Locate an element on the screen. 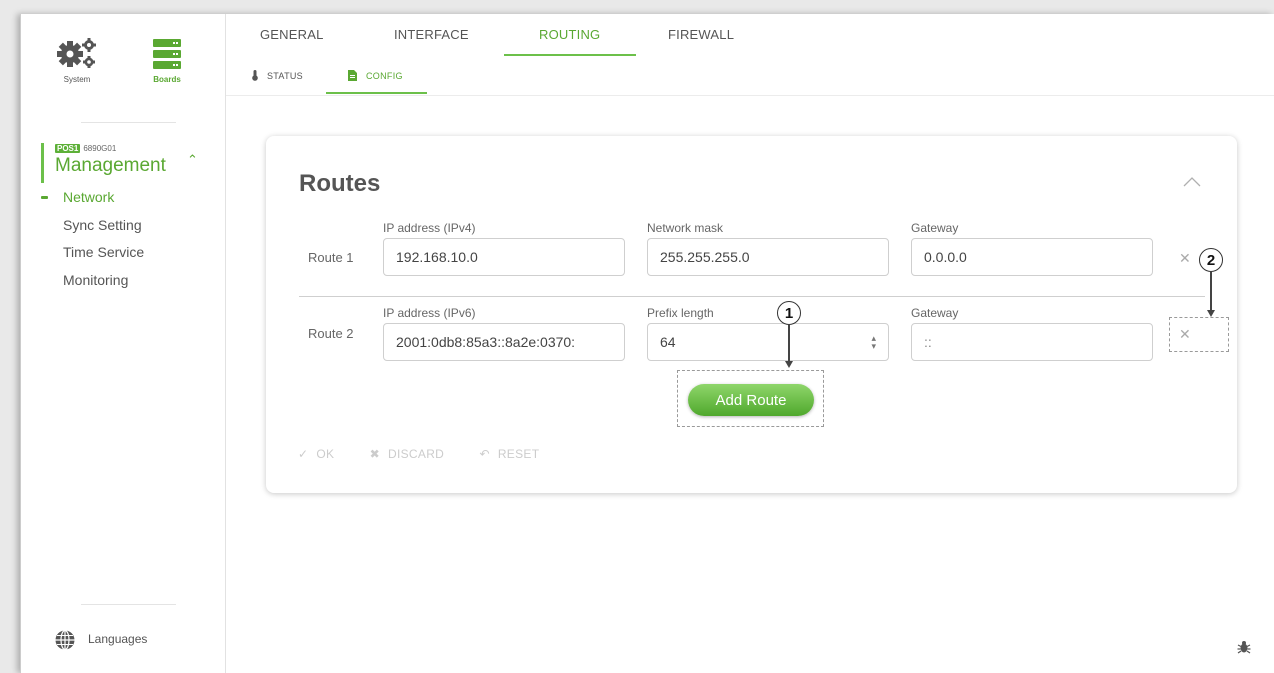  subtab-config: CONFIG is located at coordinates (375, 76).